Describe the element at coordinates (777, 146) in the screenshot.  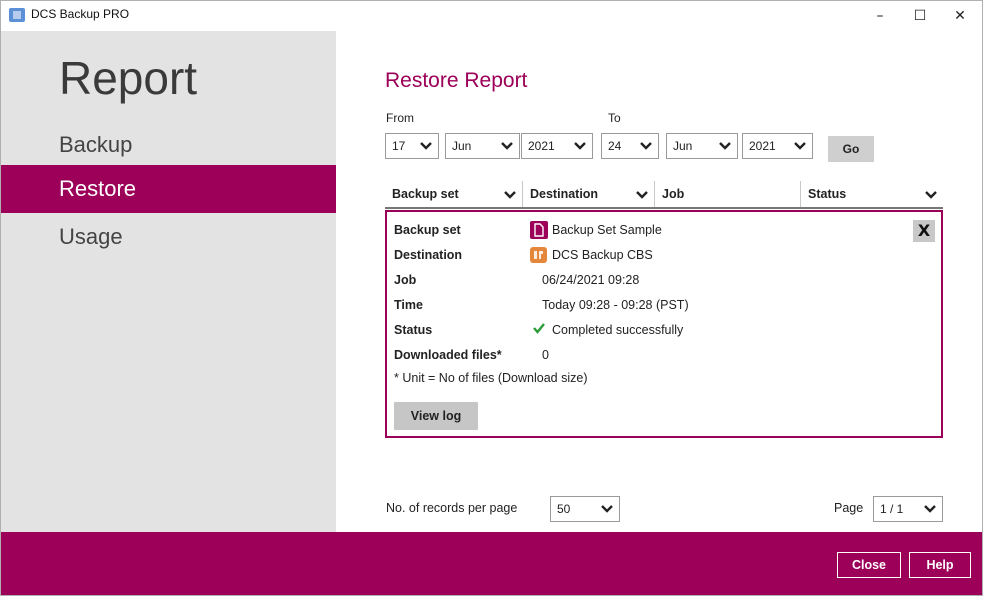
I see `to-year-select: 2021` at that location.